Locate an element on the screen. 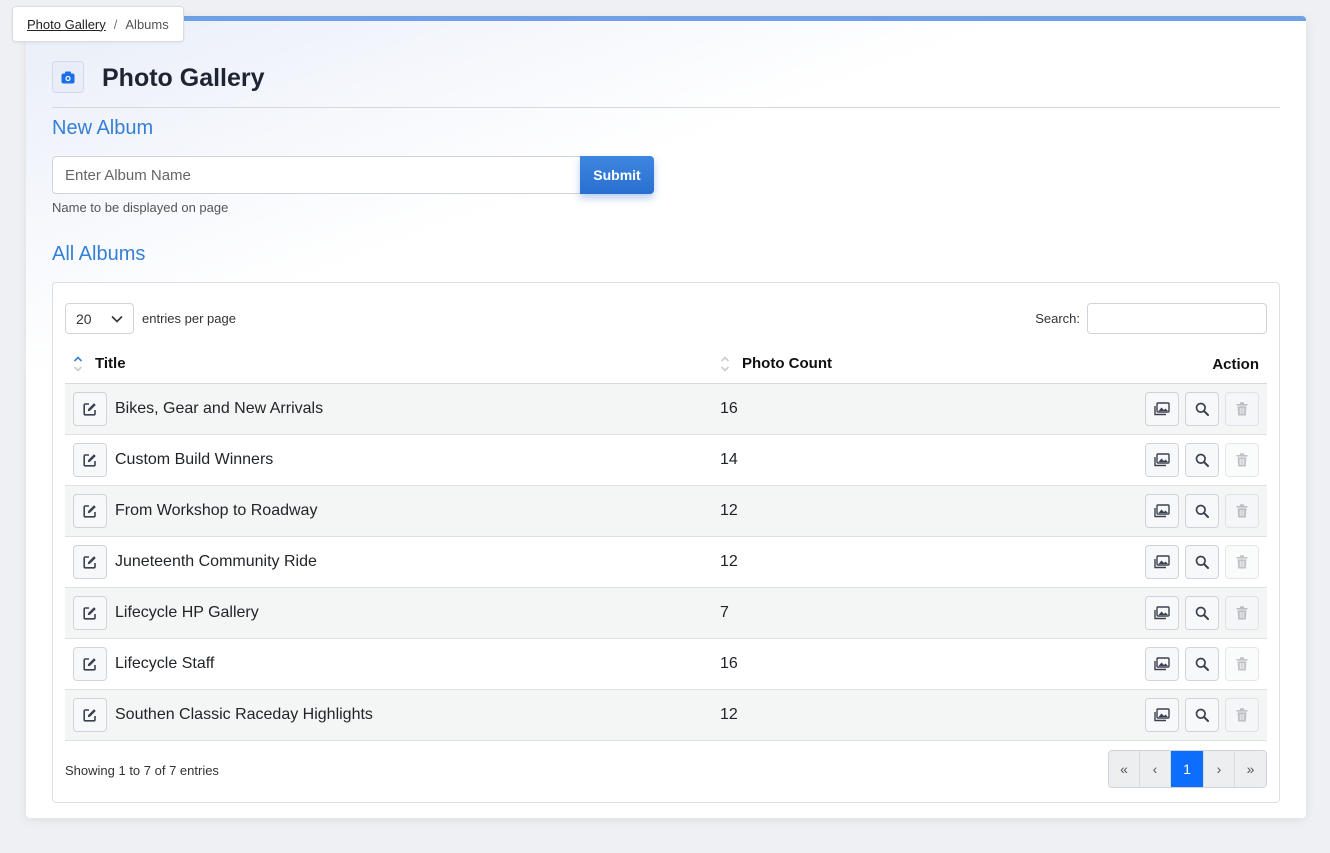 The height and width of the screenshot is (853, 1330). table-search: Search: is located at coordinates (1151, 318).